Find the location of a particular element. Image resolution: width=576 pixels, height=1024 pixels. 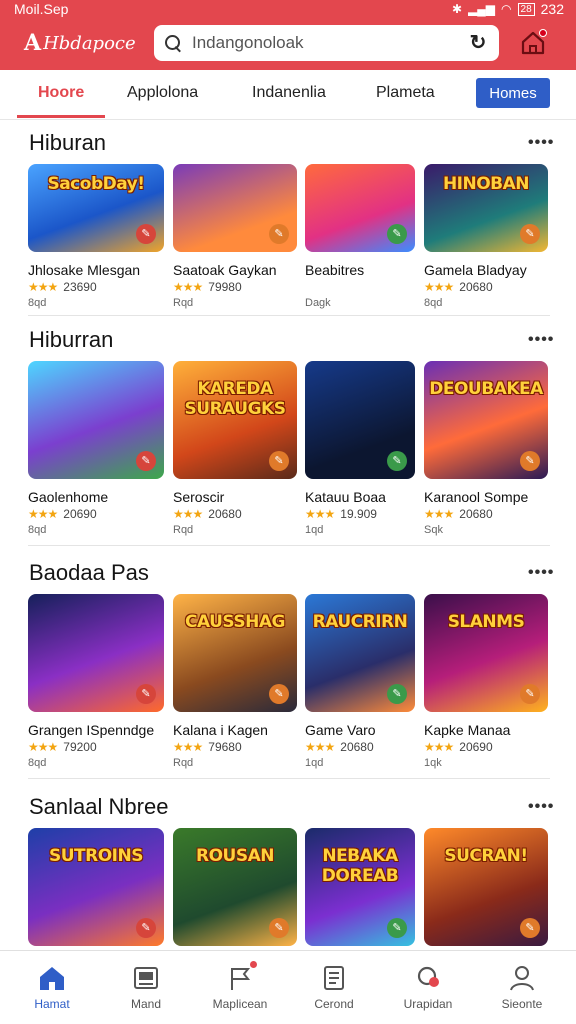

game-thumbnail: HINOBAN ✎ is located at coordinates (486, 208).